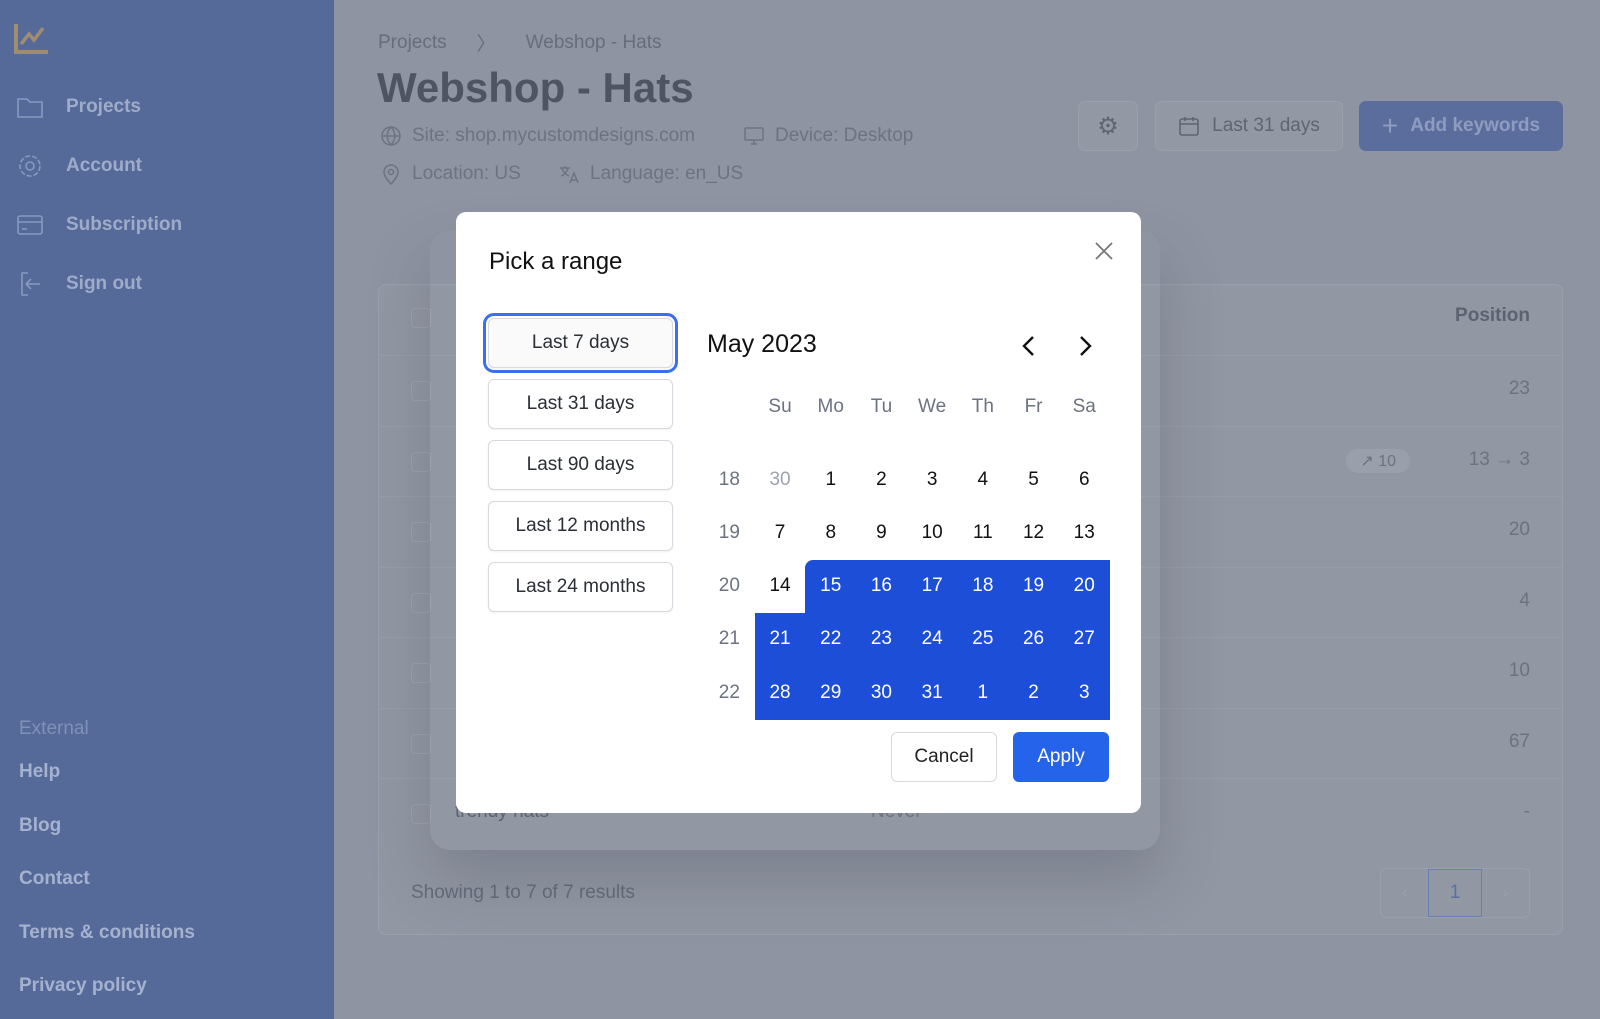 Image resolution: width=1600 pixels, height=1019 pixels. What do you see at coordinates (556, 261) in the screenshot?
I see `modal-title: Pick a range` at bounding box center [556, 261].